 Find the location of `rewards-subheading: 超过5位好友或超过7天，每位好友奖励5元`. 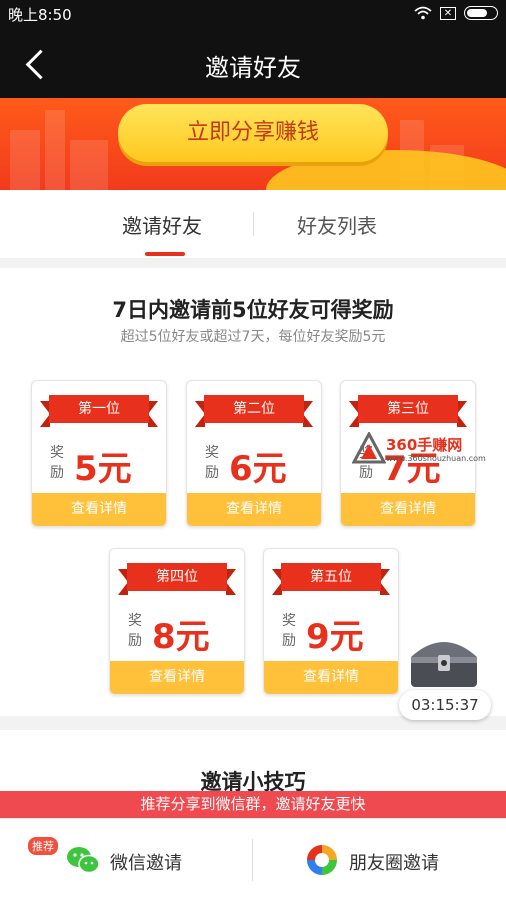

rewards-subheading: 超过5位好友或超过7天，每位好友奖励5元 is located at coordinates (253, 337).